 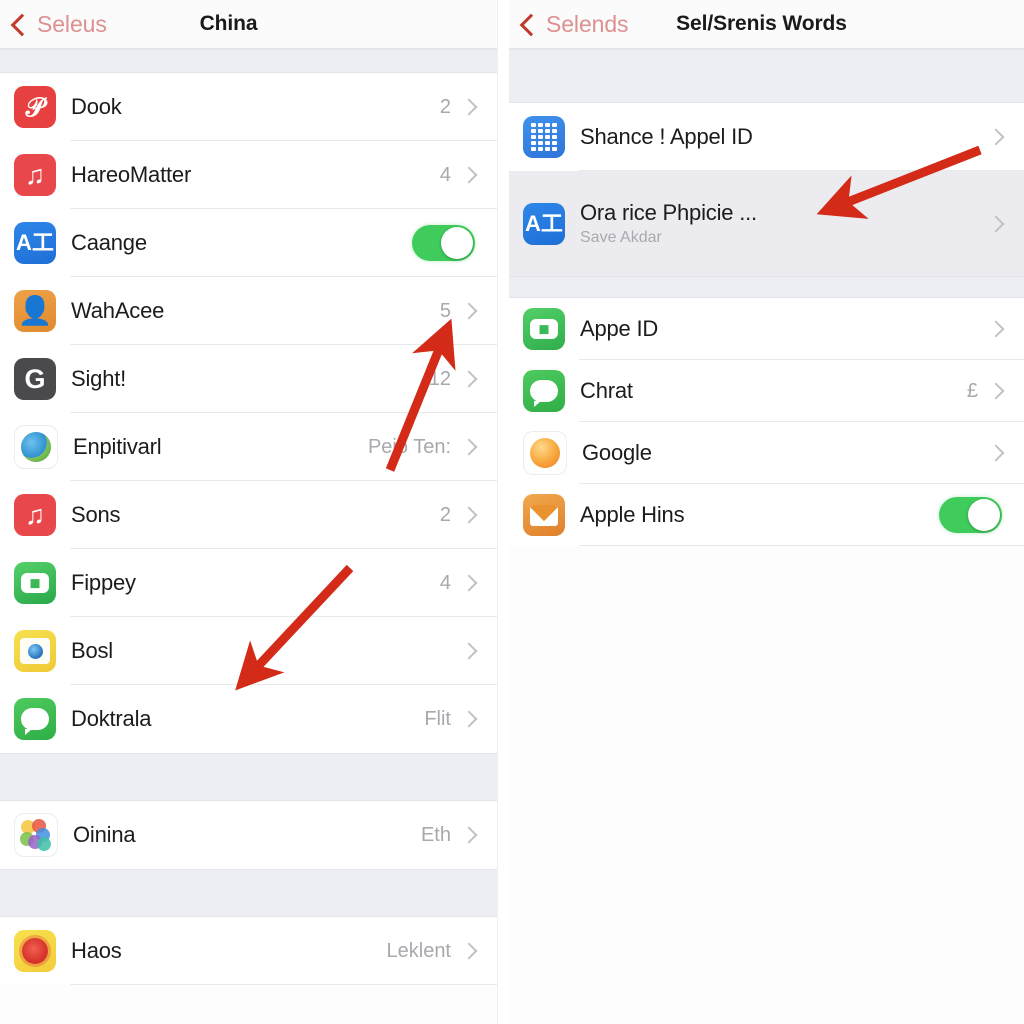 I want to click on left-list-group-3: Haos Leklent, so click(x=248, y=951).